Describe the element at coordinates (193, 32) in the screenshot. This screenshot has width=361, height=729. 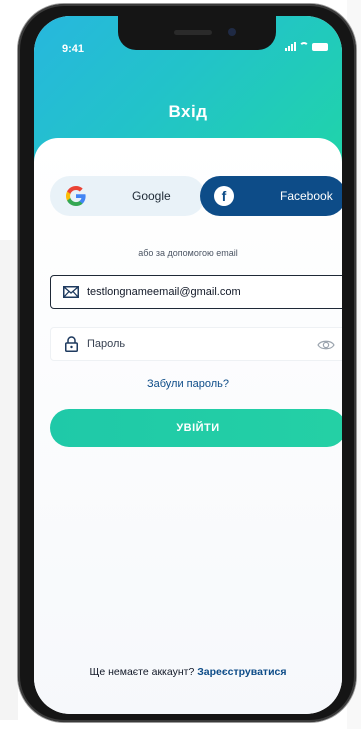
I see `speaker` at that location.